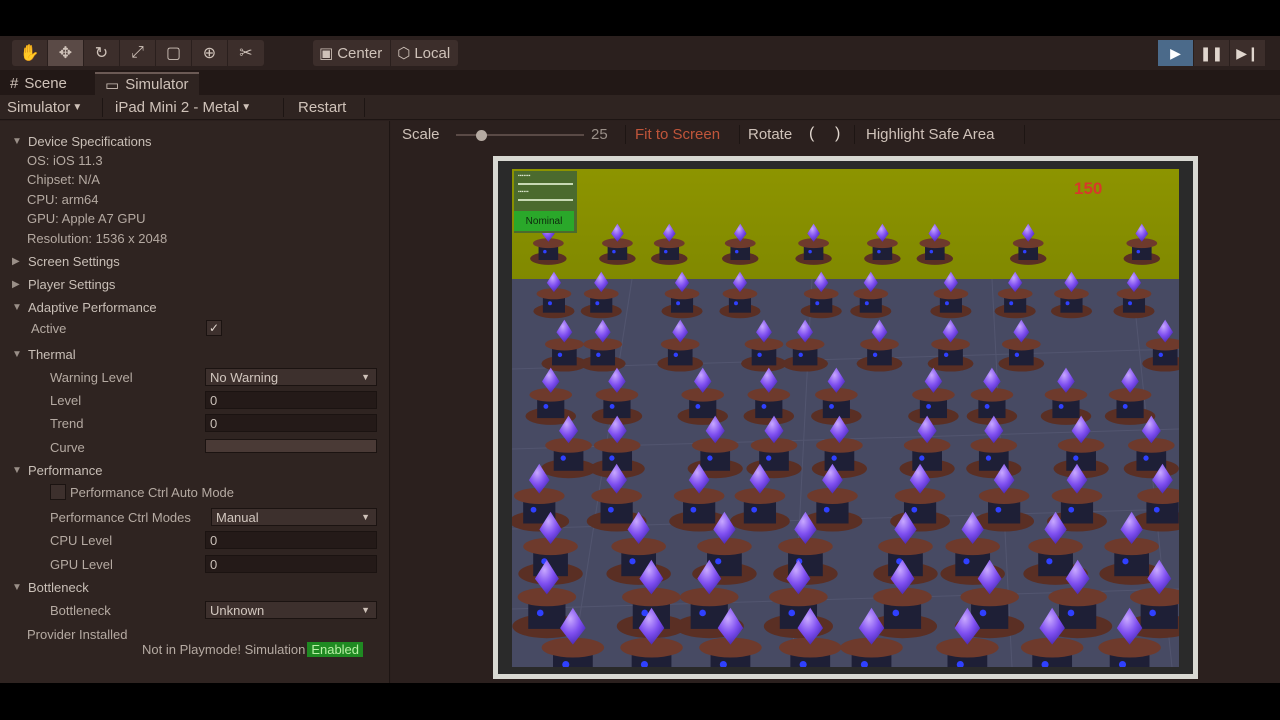  What do you see at coordinates (291, 540) in the screenshot?
I see `cpu-level-field: 0` at bounding box center [291, 540].